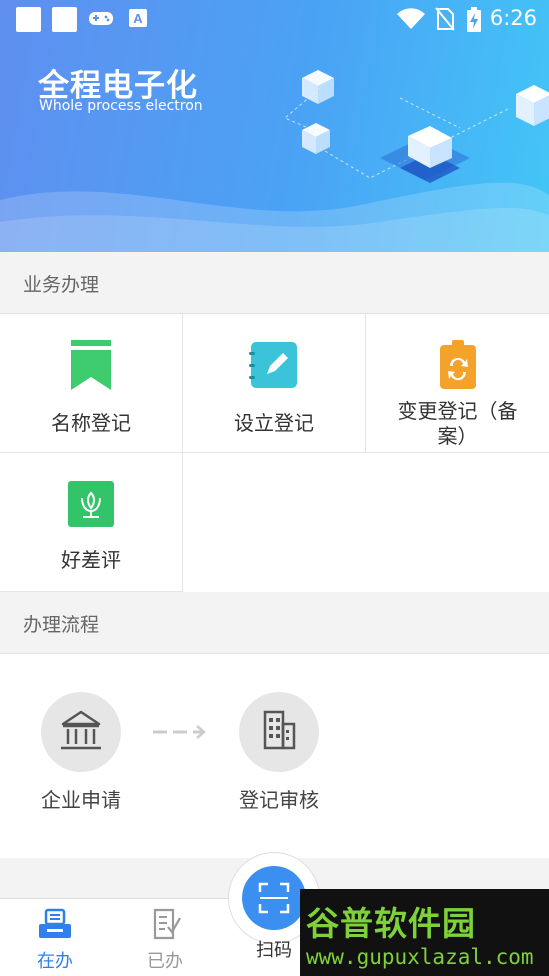  Describe the element at coordinates (318, 87) in the screenshot. I see `cube` at that location.